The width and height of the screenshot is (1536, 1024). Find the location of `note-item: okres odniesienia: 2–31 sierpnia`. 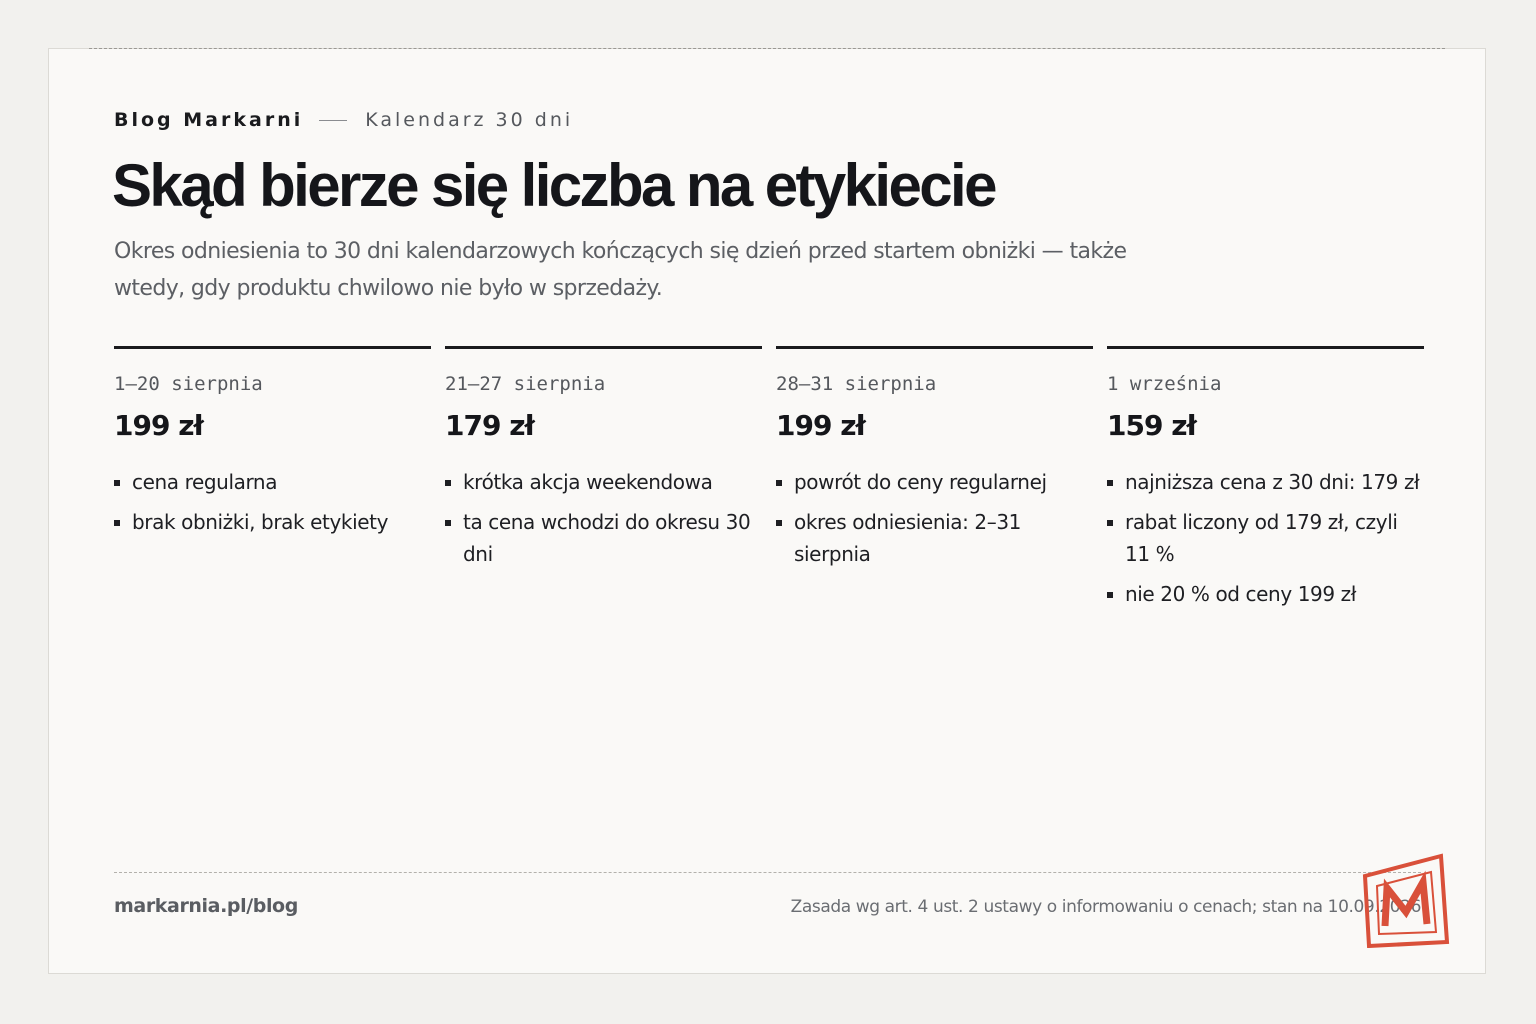

note-item: okres odniesienia: 2–31 sierpnia is located at coordinates (934, 538).